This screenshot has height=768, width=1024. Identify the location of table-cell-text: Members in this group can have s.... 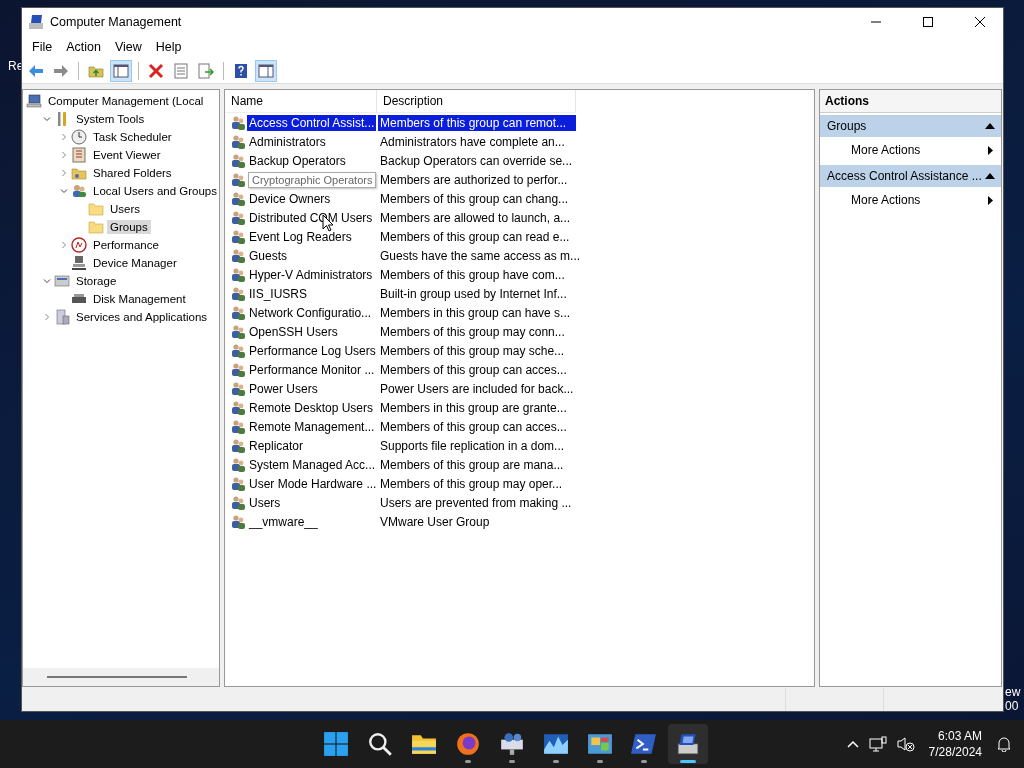
(475, 312).